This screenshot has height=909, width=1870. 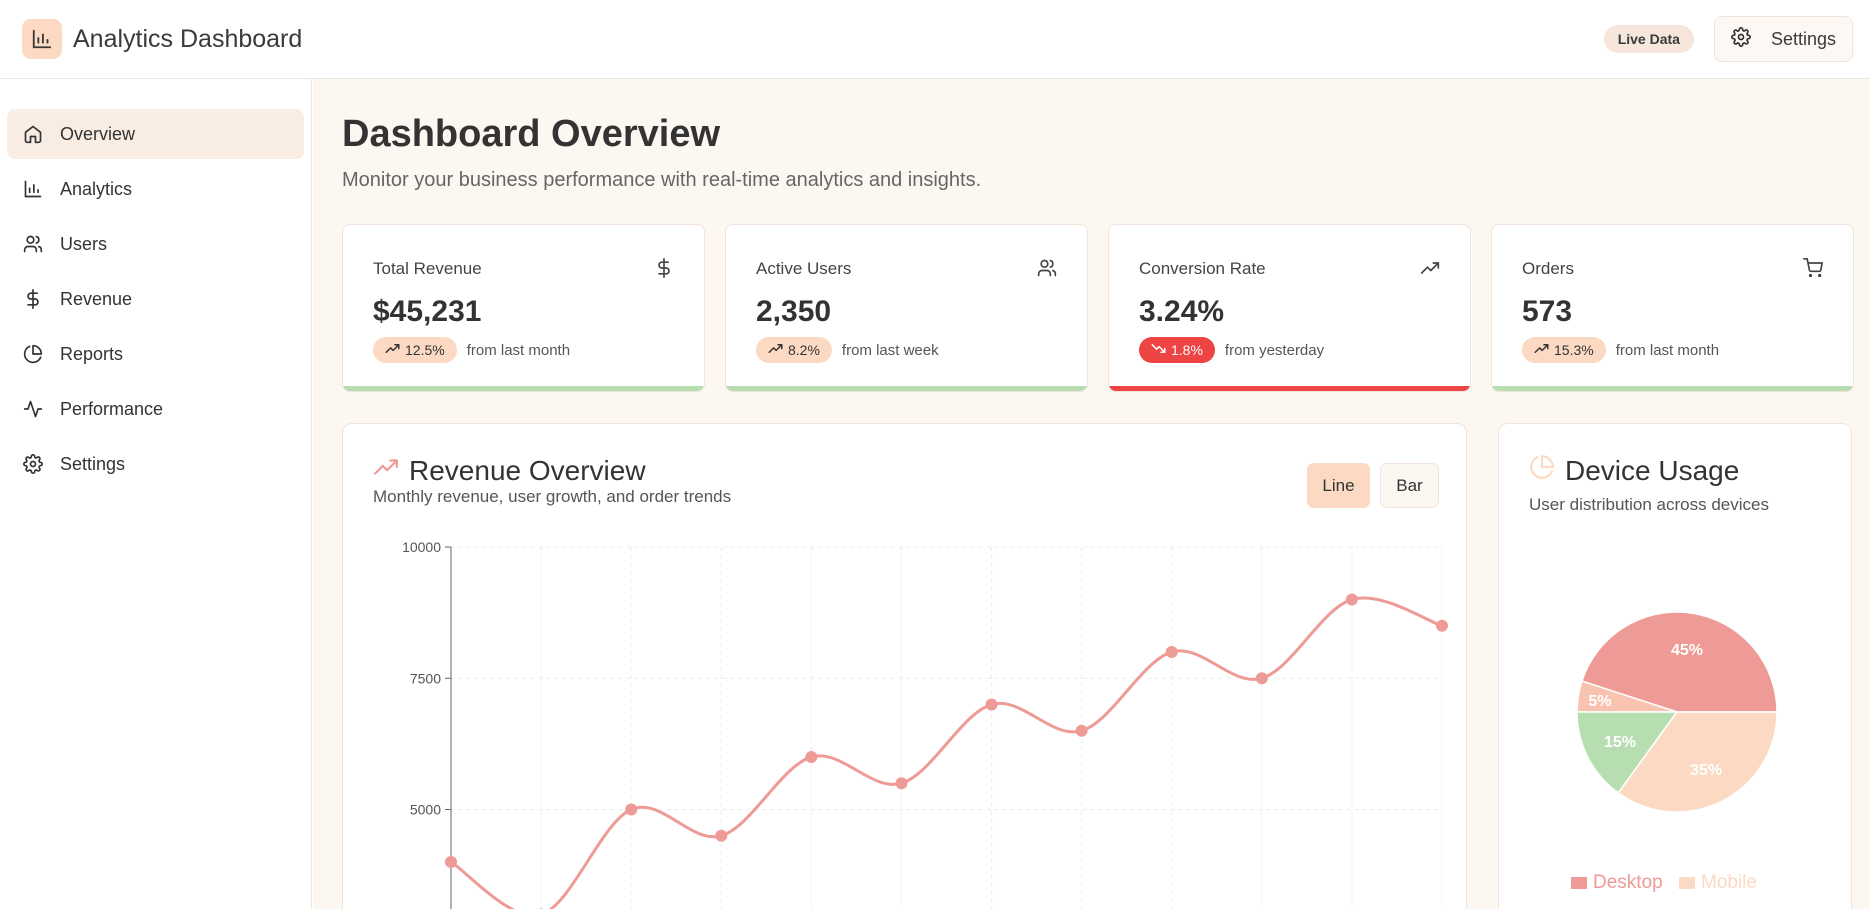 I want to click on sidebar-item-reports: Reports, so click(x=155, y=354).